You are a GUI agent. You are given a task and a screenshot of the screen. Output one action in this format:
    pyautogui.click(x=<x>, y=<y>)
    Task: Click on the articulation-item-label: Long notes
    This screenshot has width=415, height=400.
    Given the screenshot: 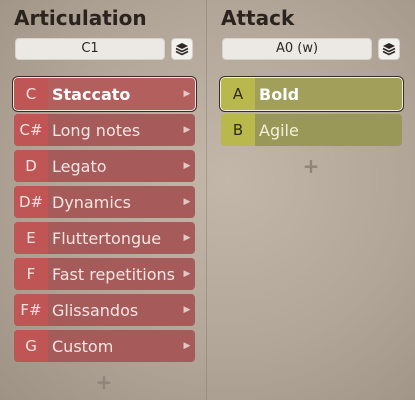 What is the action you would take?
    pyautogui.click(x=96, y=130)
    